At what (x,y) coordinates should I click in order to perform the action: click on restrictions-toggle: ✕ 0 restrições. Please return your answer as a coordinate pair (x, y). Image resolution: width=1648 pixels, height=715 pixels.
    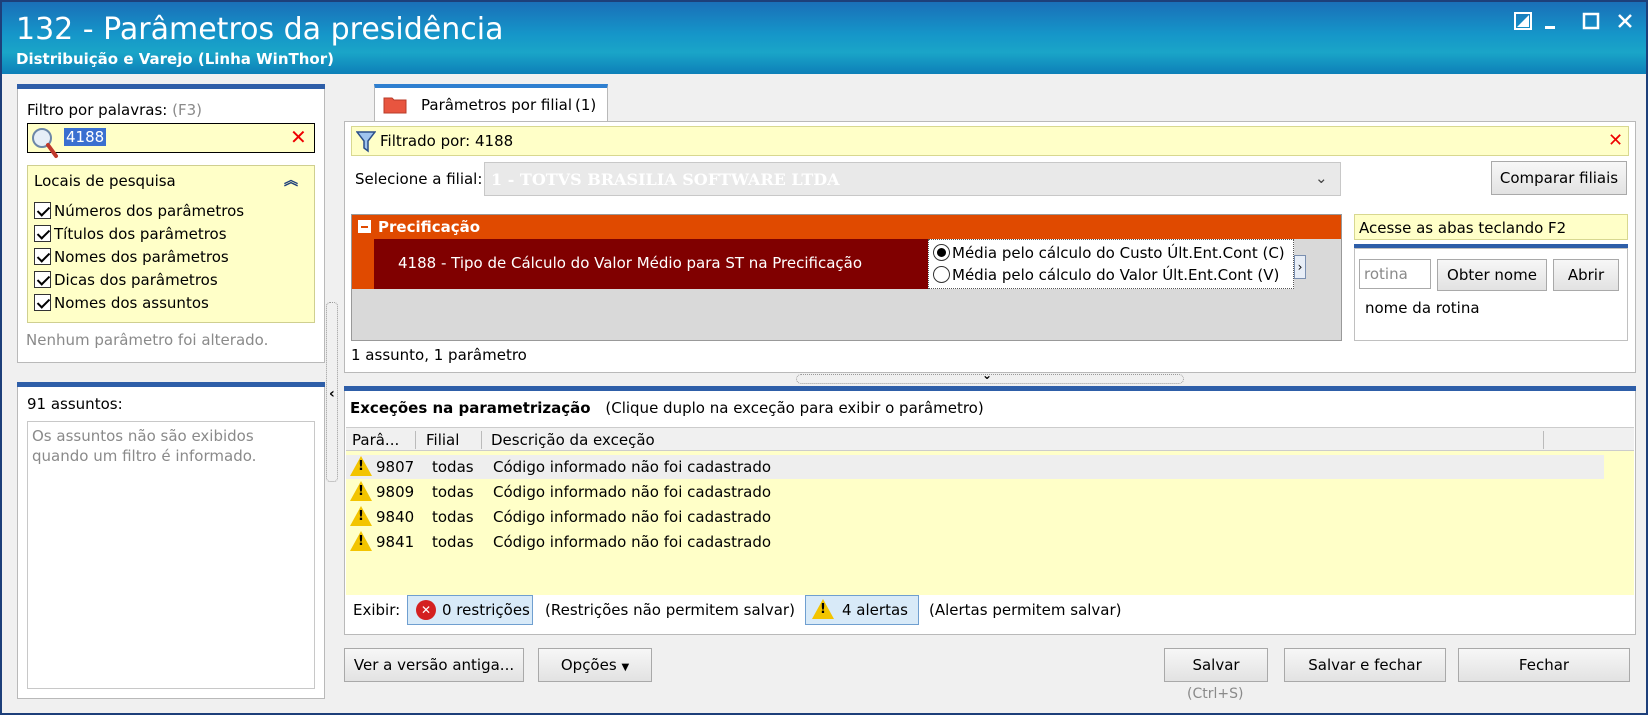
    Looking at the image, I should click on (470, 610).